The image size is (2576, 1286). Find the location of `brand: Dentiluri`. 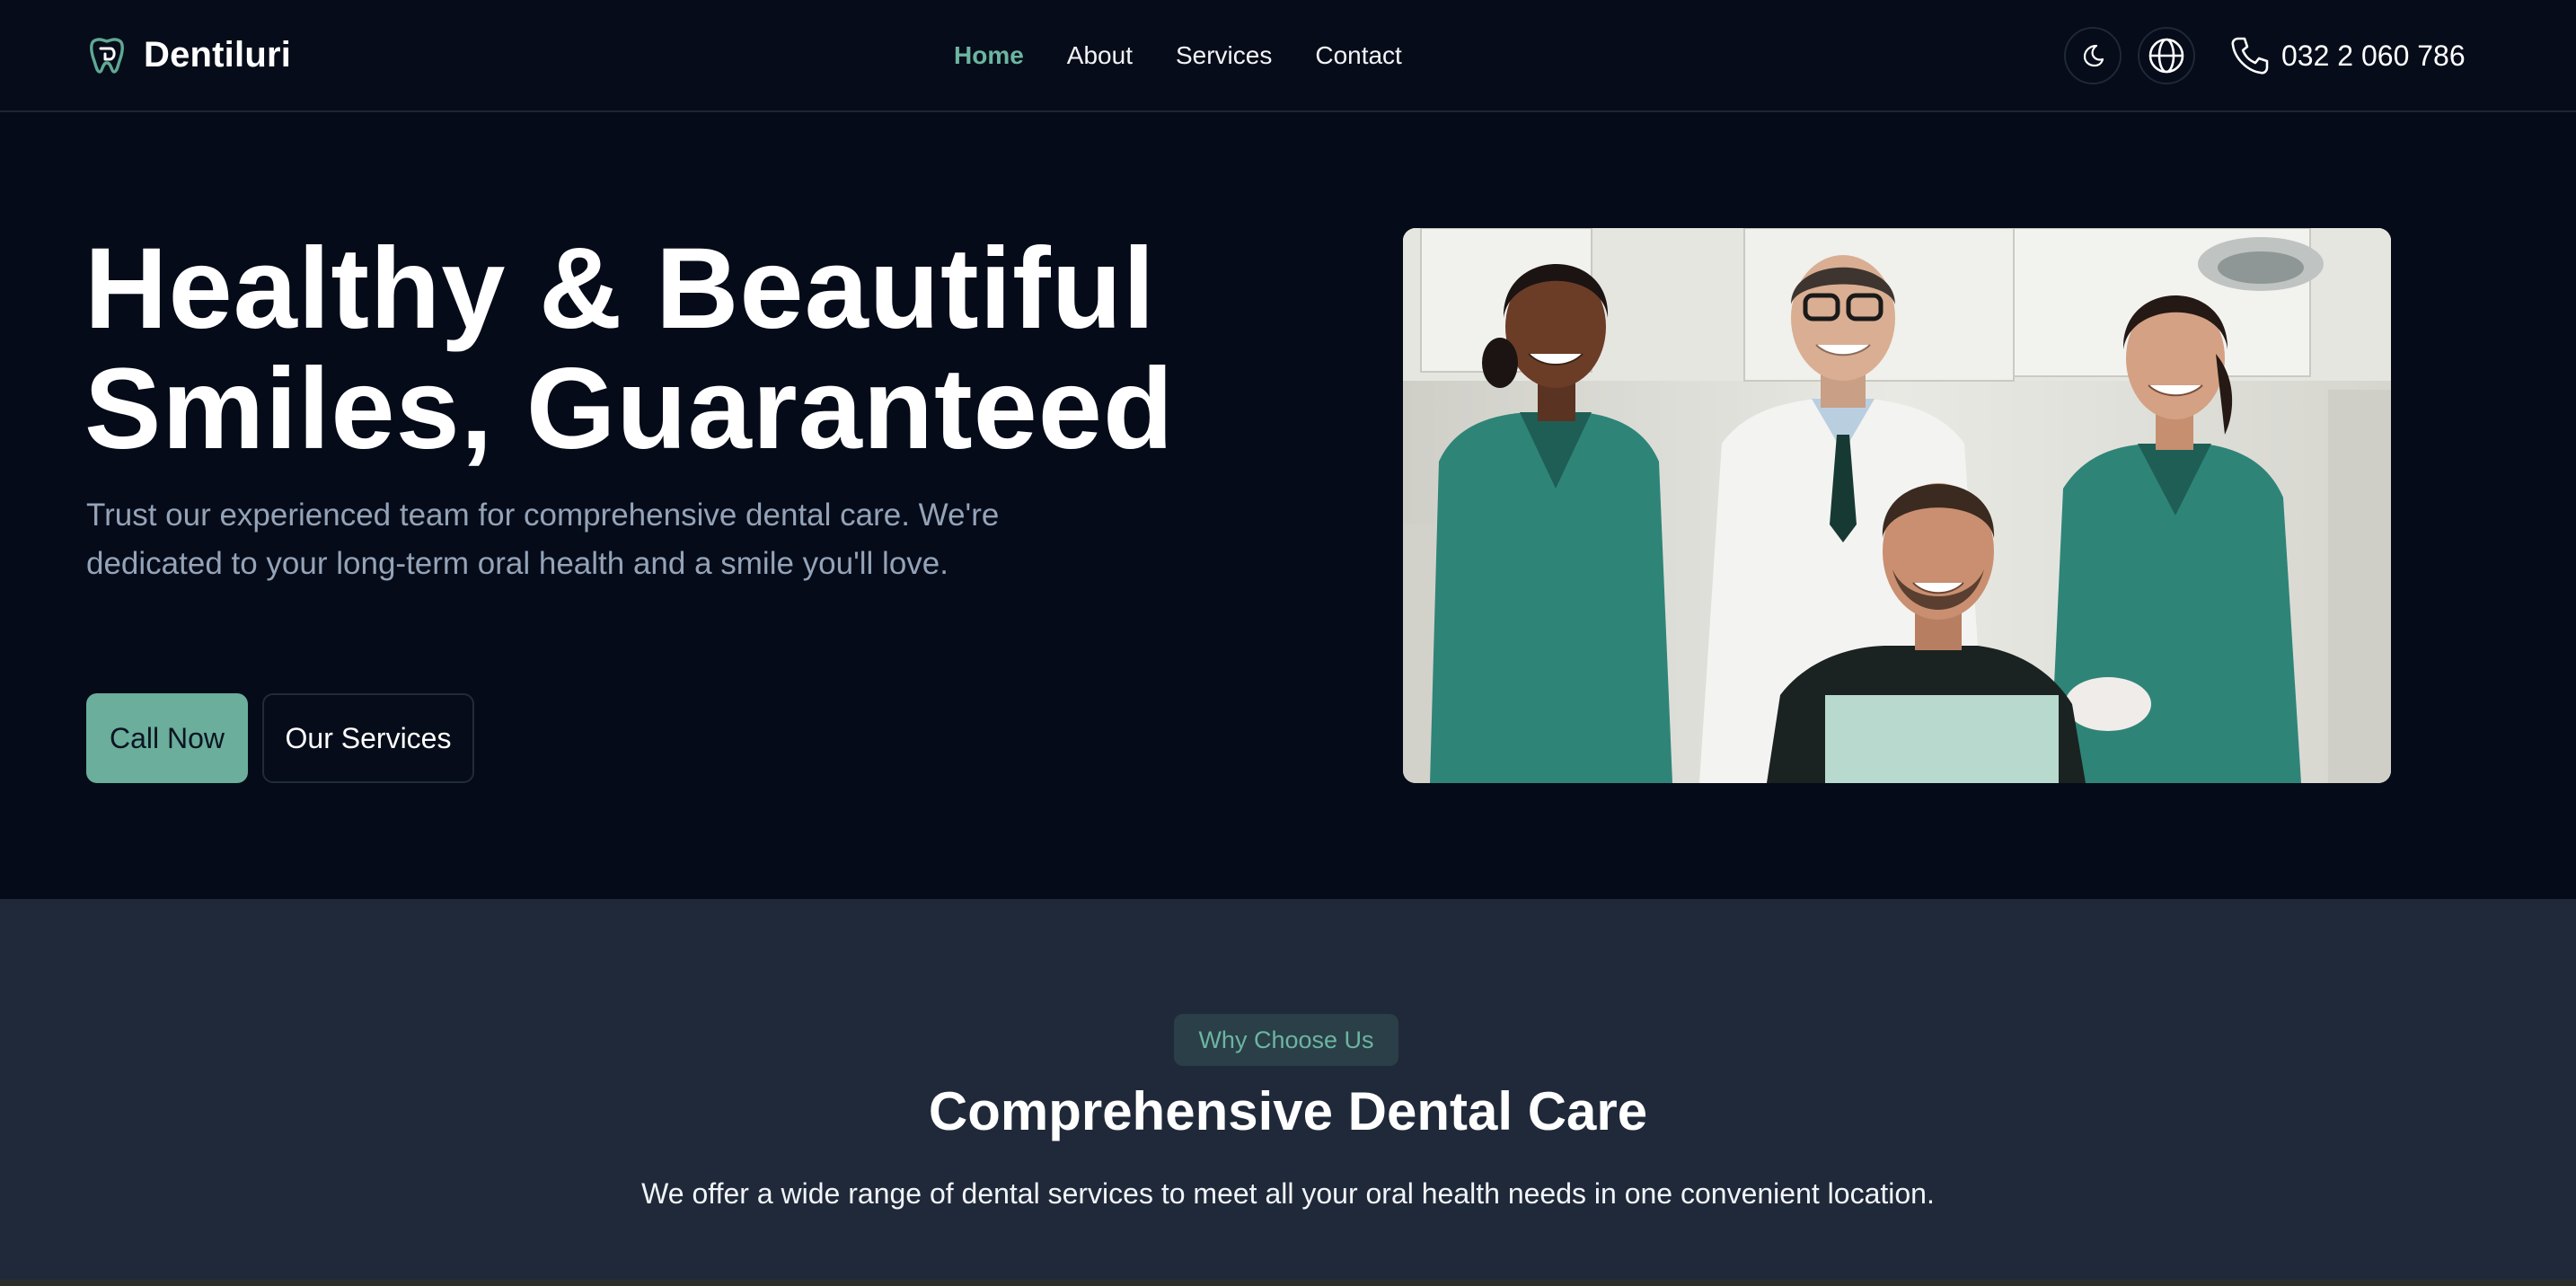

brand: Dentiluri is located at coordinates (188, 54).